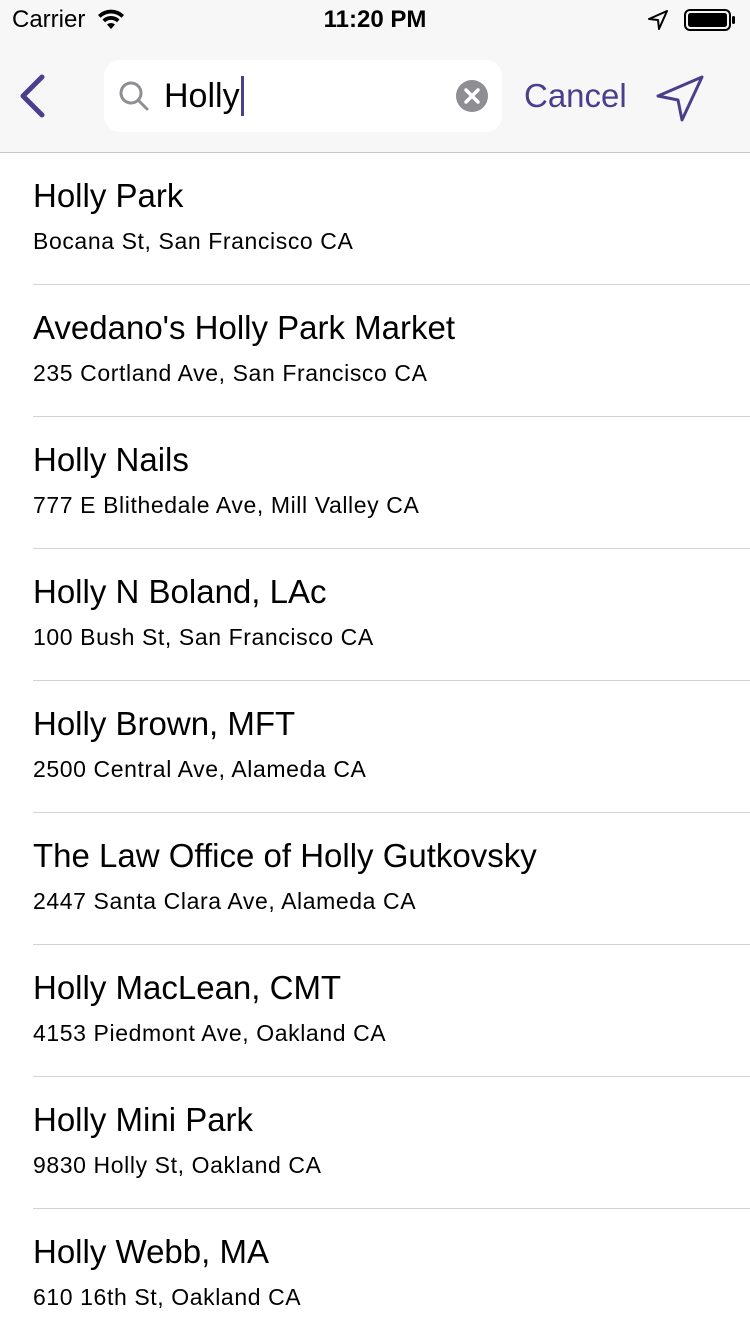 The height and width of the screenshot is (1340, 750). What do you see at coordinates (242, 96) in the screenshot?
I see `text-caret` at bounding box center [242, 96].